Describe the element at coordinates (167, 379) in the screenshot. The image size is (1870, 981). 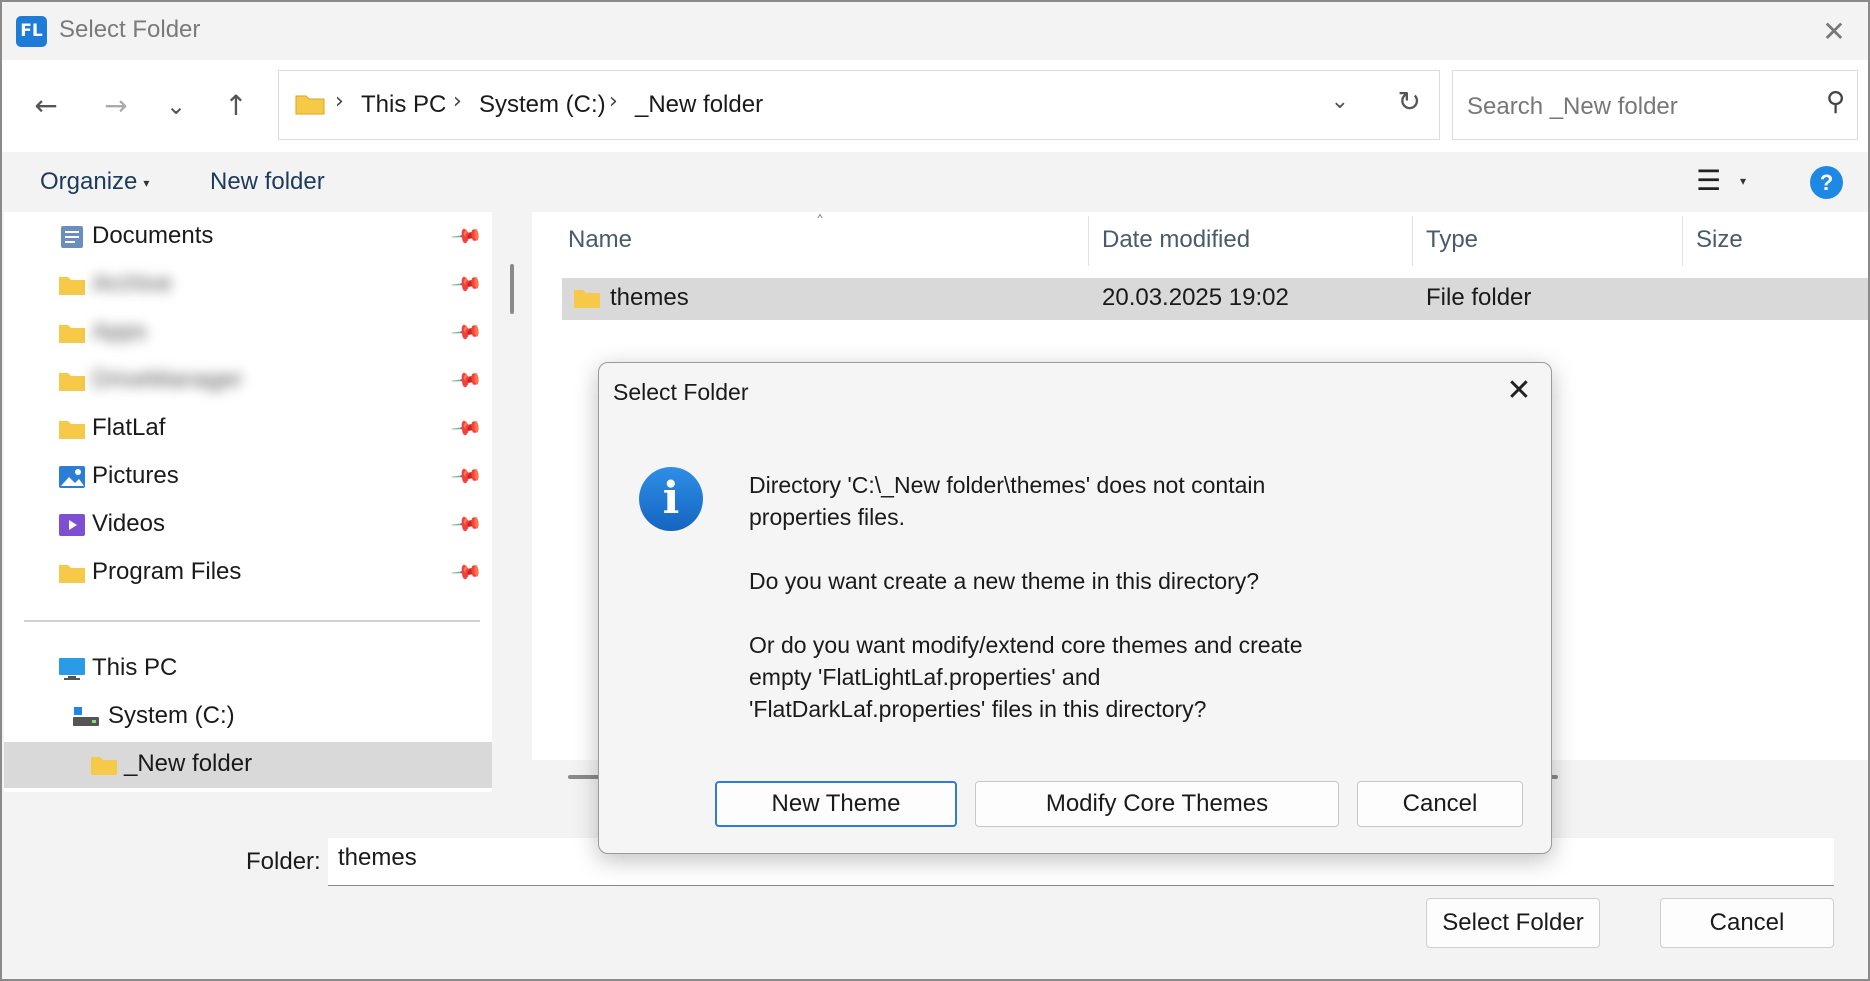
I see `sidebar-item-label: DriveManager` at that location.